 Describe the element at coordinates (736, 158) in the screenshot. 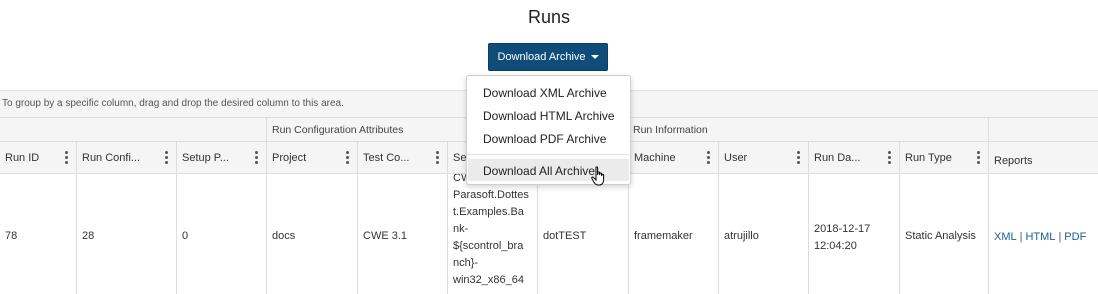

I see `col-label: User` at that location.